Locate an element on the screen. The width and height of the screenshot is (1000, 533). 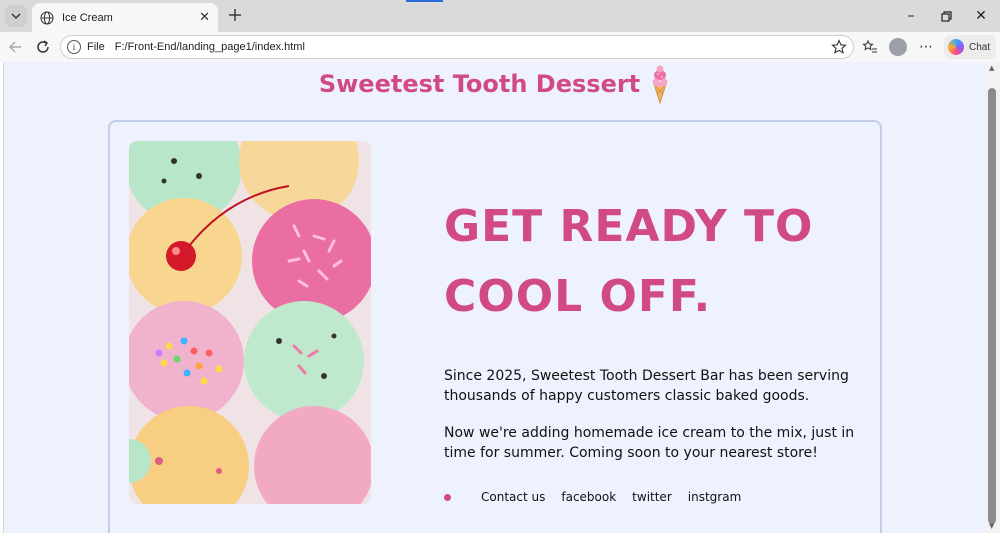
profile-button is located at coordinates (898, 47).